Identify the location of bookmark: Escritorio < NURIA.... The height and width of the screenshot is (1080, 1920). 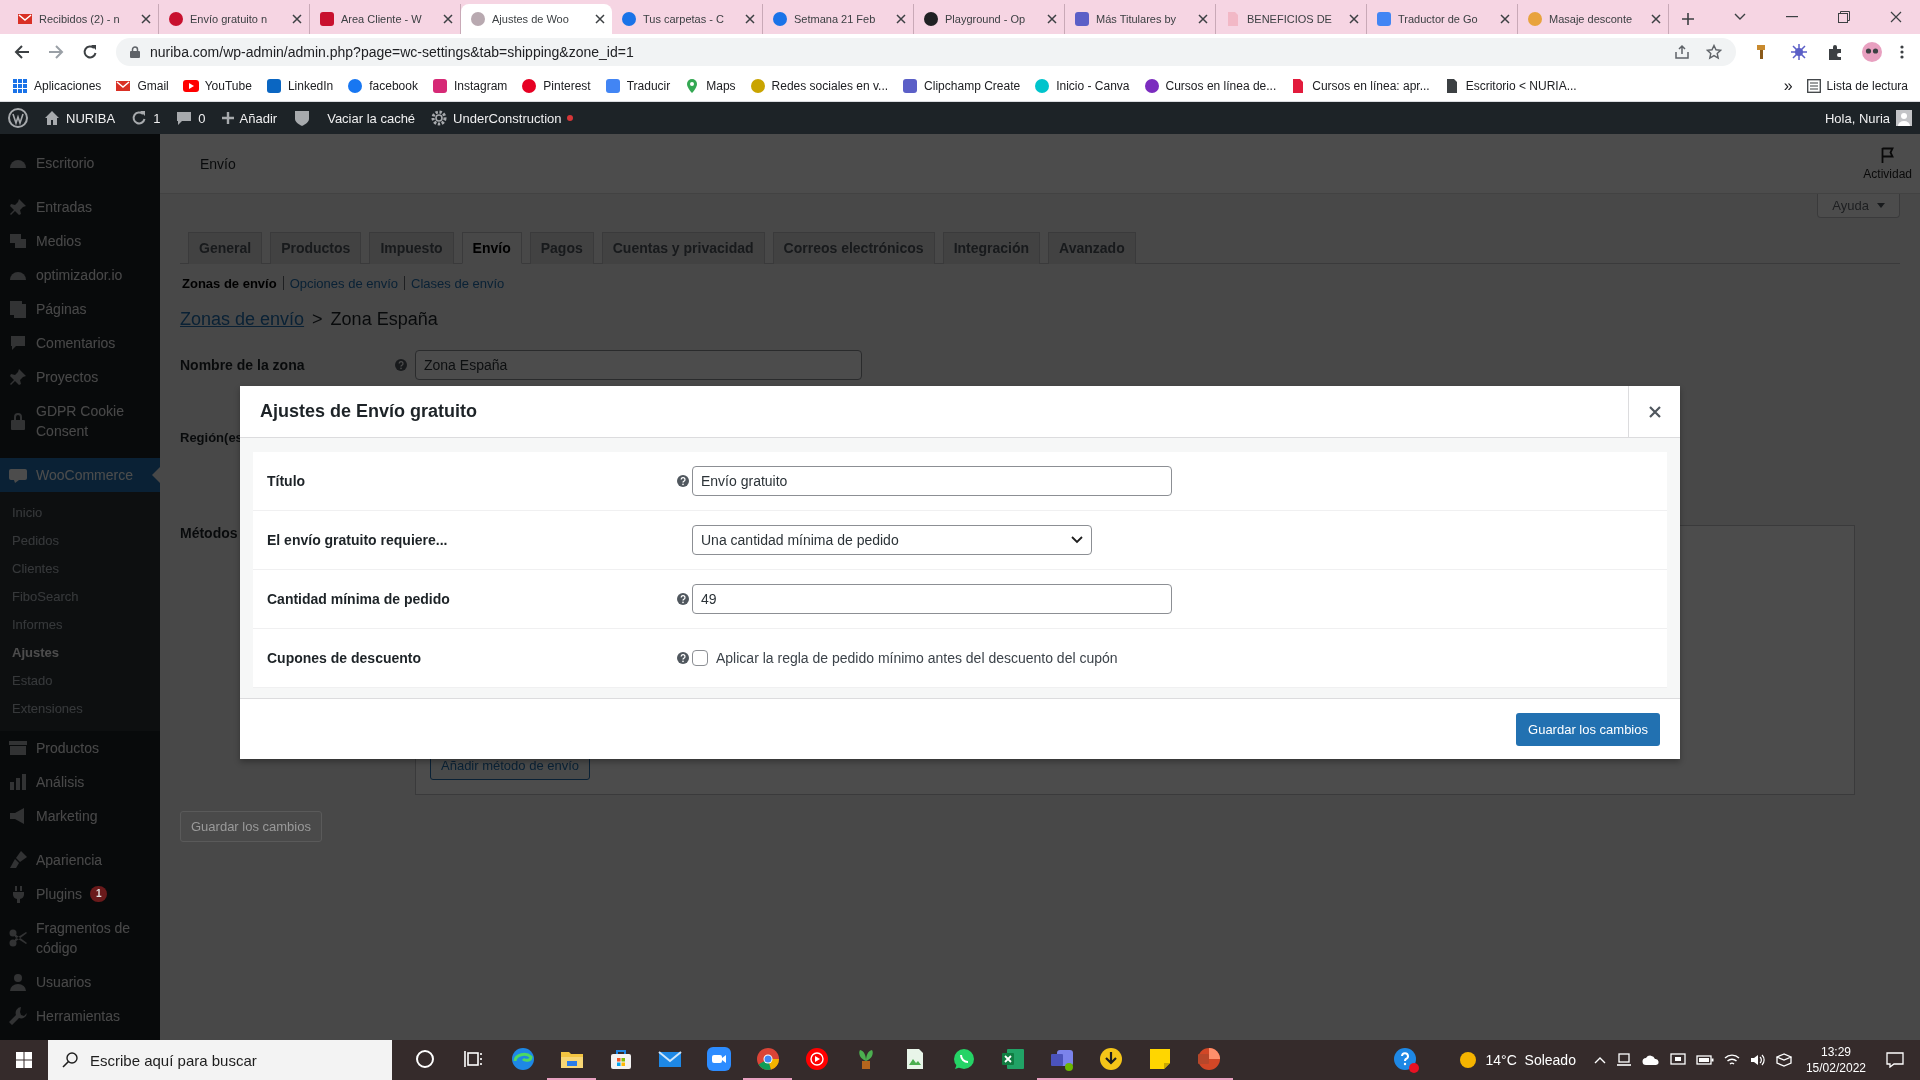
(1510, 85).